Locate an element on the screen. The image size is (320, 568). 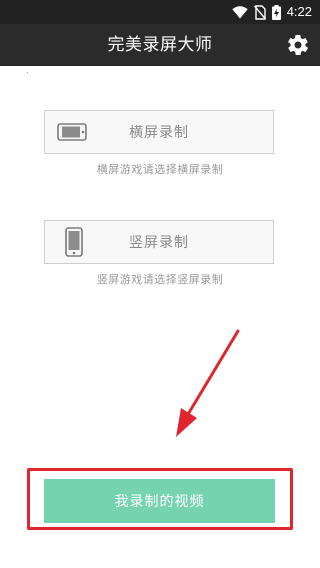
my-videos-button: 我录制的视频 is located at coordinates (159, 501).